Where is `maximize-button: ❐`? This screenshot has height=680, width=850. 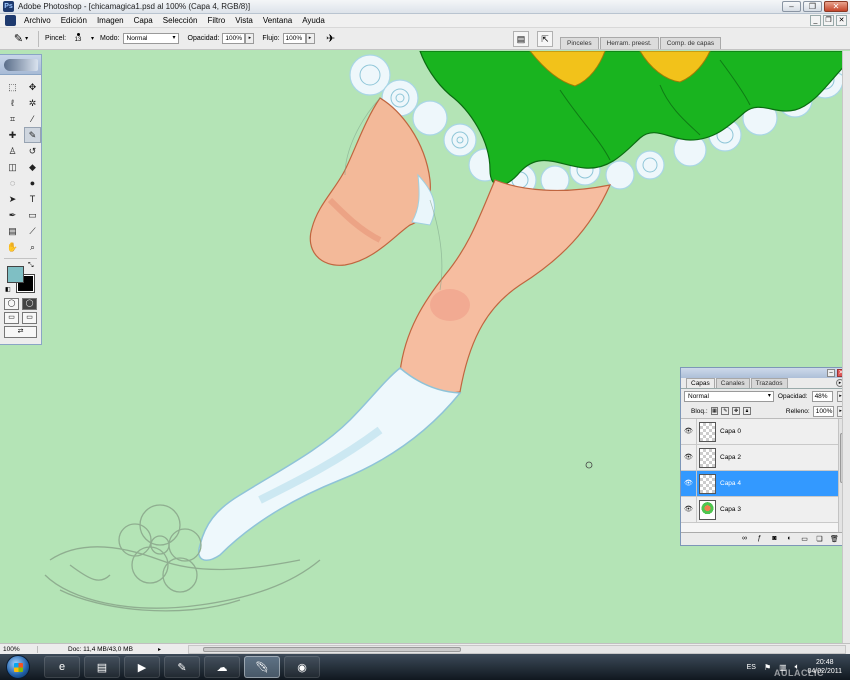
maximize-button: ❐ is located at coordinates (812, 6).